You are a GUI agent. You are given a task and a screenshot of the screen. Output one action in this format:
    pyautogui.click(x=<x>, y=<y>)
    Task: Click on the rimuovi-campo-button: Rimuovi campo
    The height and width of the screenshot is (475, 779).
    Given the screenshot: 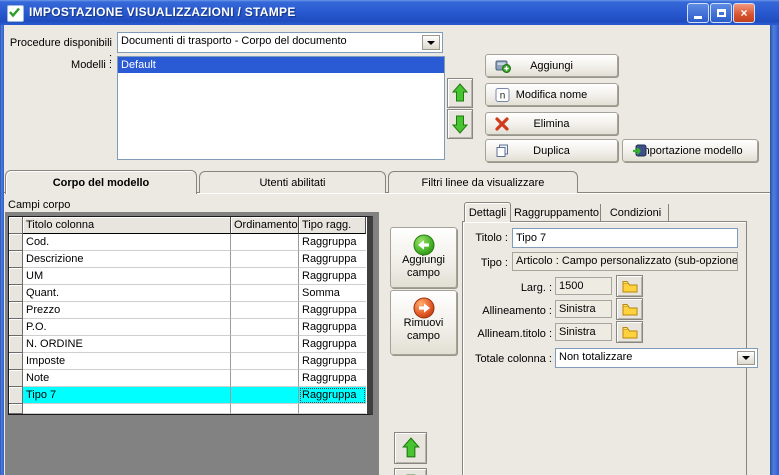 What is the action you would take?
    pyautogui.click(x=423, y=322)
    